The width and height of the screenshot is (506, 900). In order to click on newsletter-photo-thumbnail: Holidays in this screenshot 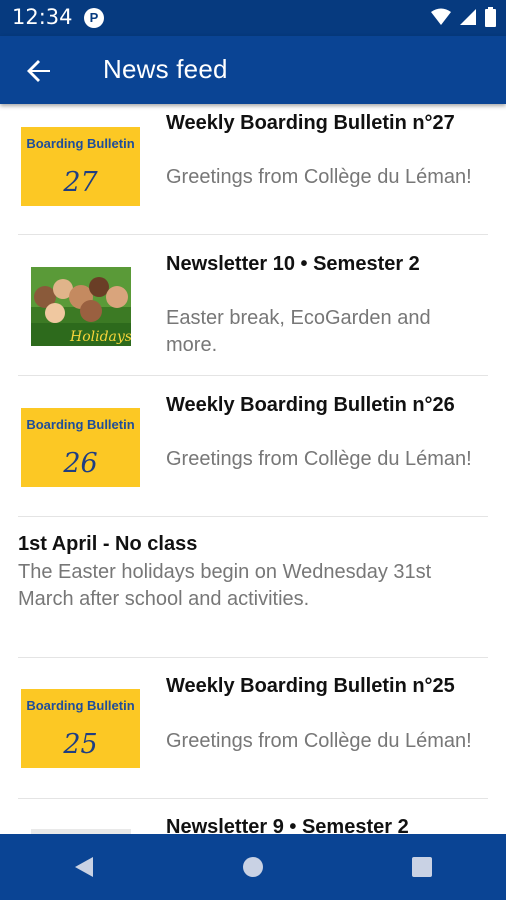, I will do `click(81, 306)`.